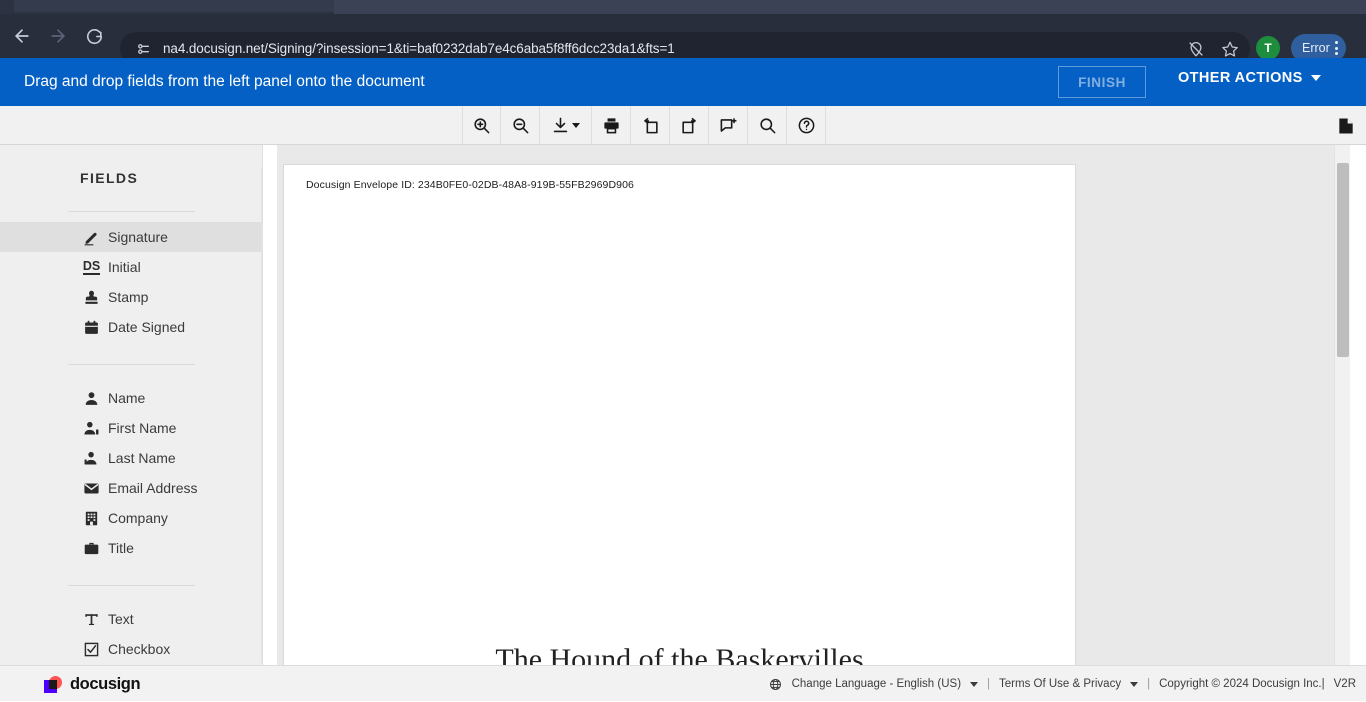  What do you see at coordinates (1343, 260) in the screenshot?
I see `document-scrollbar-thumb` at bounding box center [1343, 260].